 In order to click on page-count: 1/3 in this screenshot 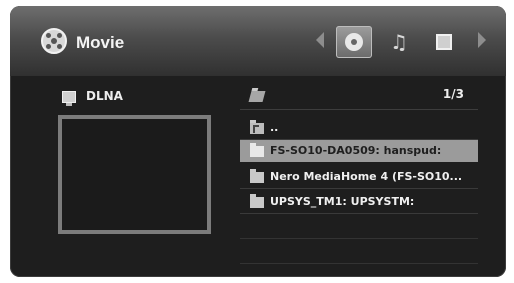, I will do `click(453, 94)`.